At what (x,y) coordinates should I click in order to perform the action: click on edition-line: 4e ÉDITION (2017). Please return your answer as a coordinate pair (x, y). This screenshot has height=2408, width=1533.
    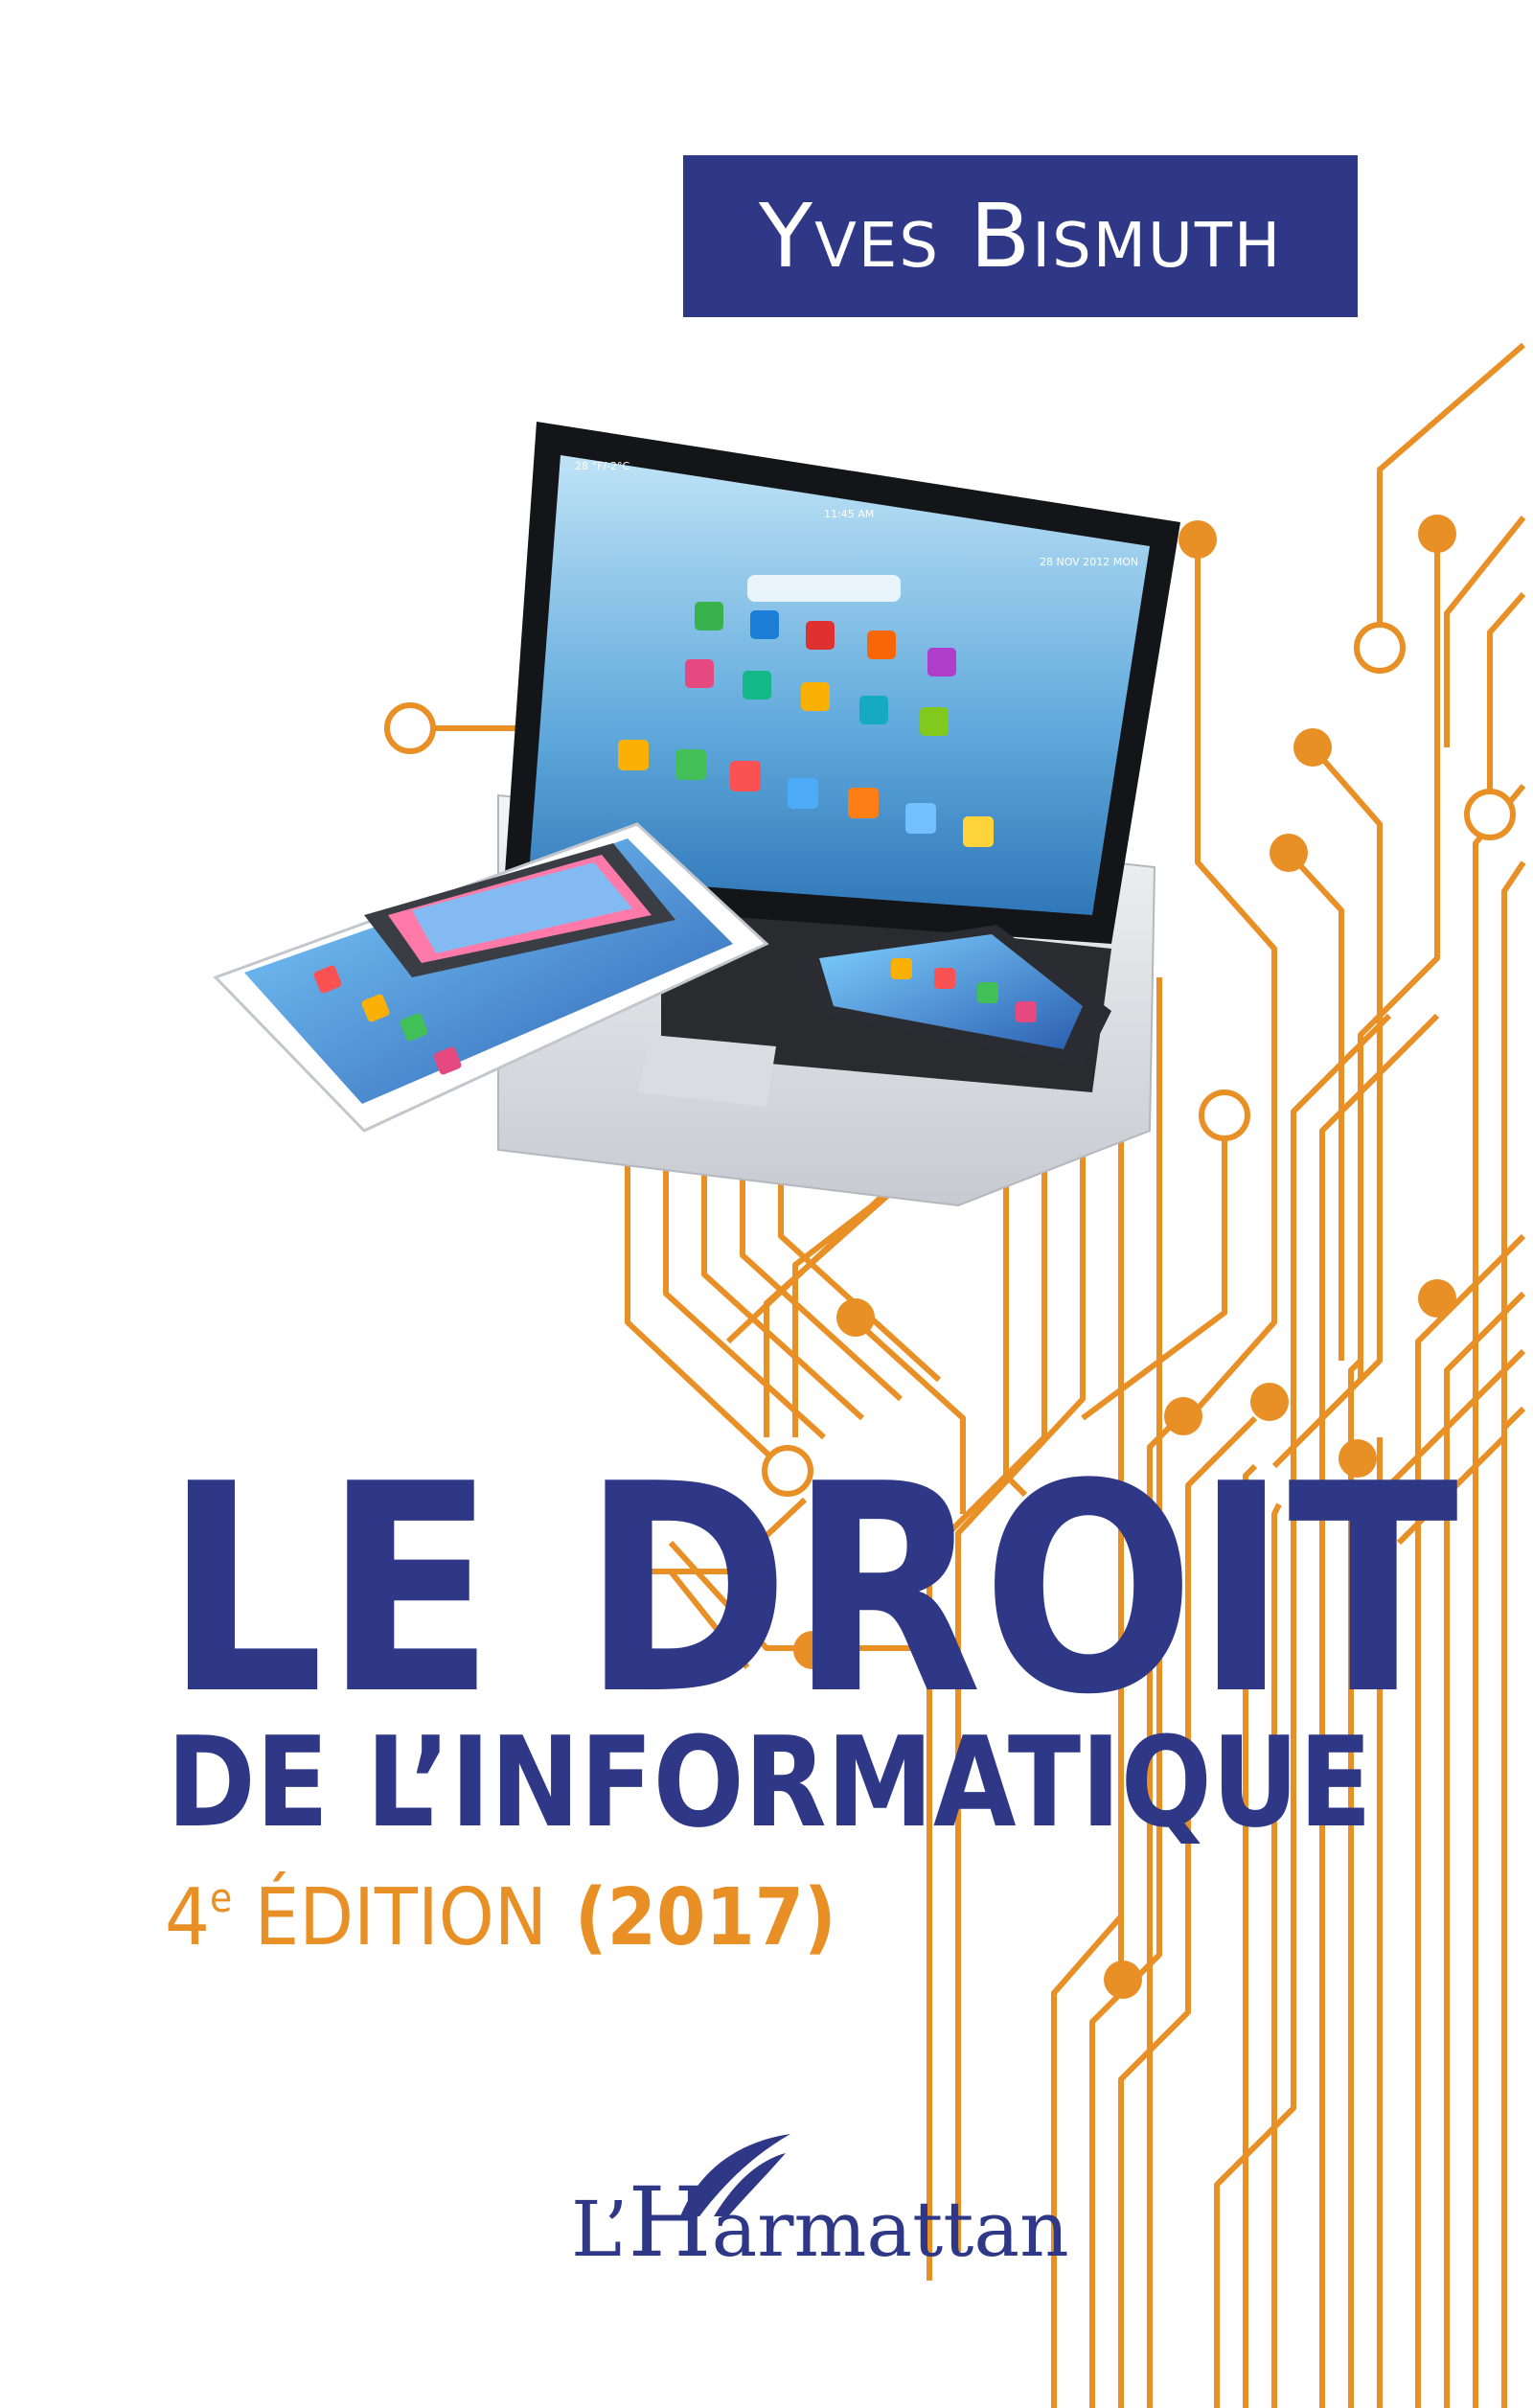
    Looking at the image, I should click on (500, 1918).